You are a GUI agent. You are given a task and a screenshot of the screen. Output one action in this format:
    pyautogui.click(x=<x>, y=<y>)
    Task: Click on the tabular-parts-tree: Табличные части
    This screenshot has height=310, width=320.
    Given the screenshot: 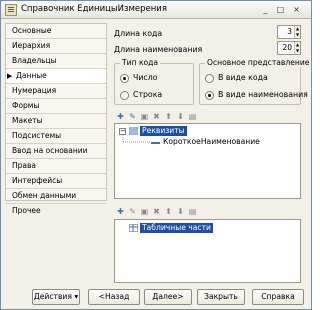 What is the action you would take?
    pyautogui.click(x=207, y=251)
    